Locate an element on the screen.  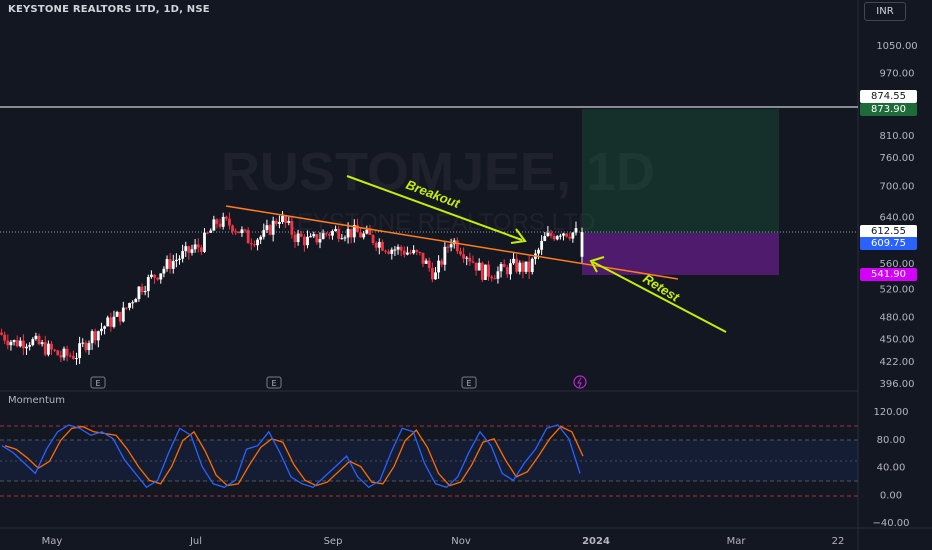
price-tick-label: 760.00 is located at coordinates (897, 158).